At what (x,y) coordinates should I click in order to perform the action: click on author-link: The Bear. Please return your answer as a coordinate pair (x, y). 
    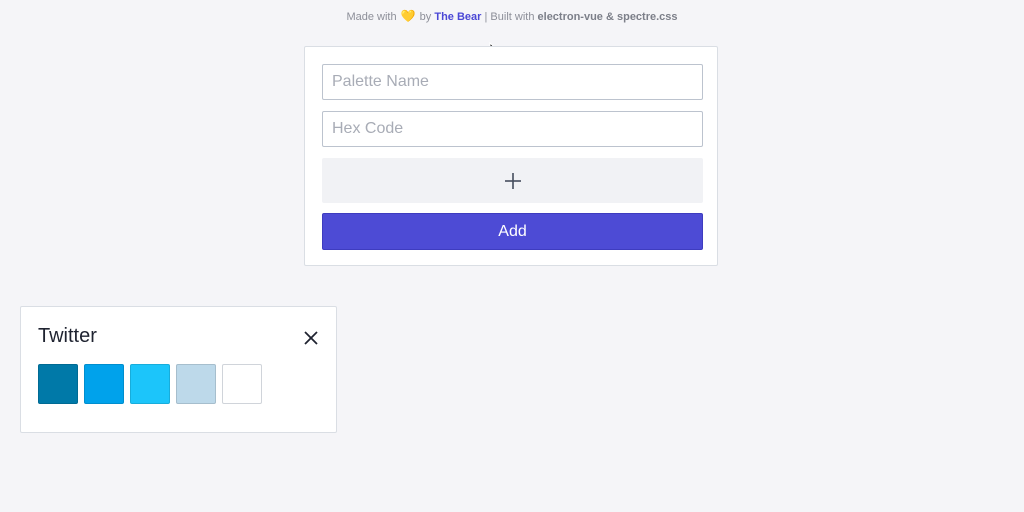
    Looking at the image, I should click on (457, 17).